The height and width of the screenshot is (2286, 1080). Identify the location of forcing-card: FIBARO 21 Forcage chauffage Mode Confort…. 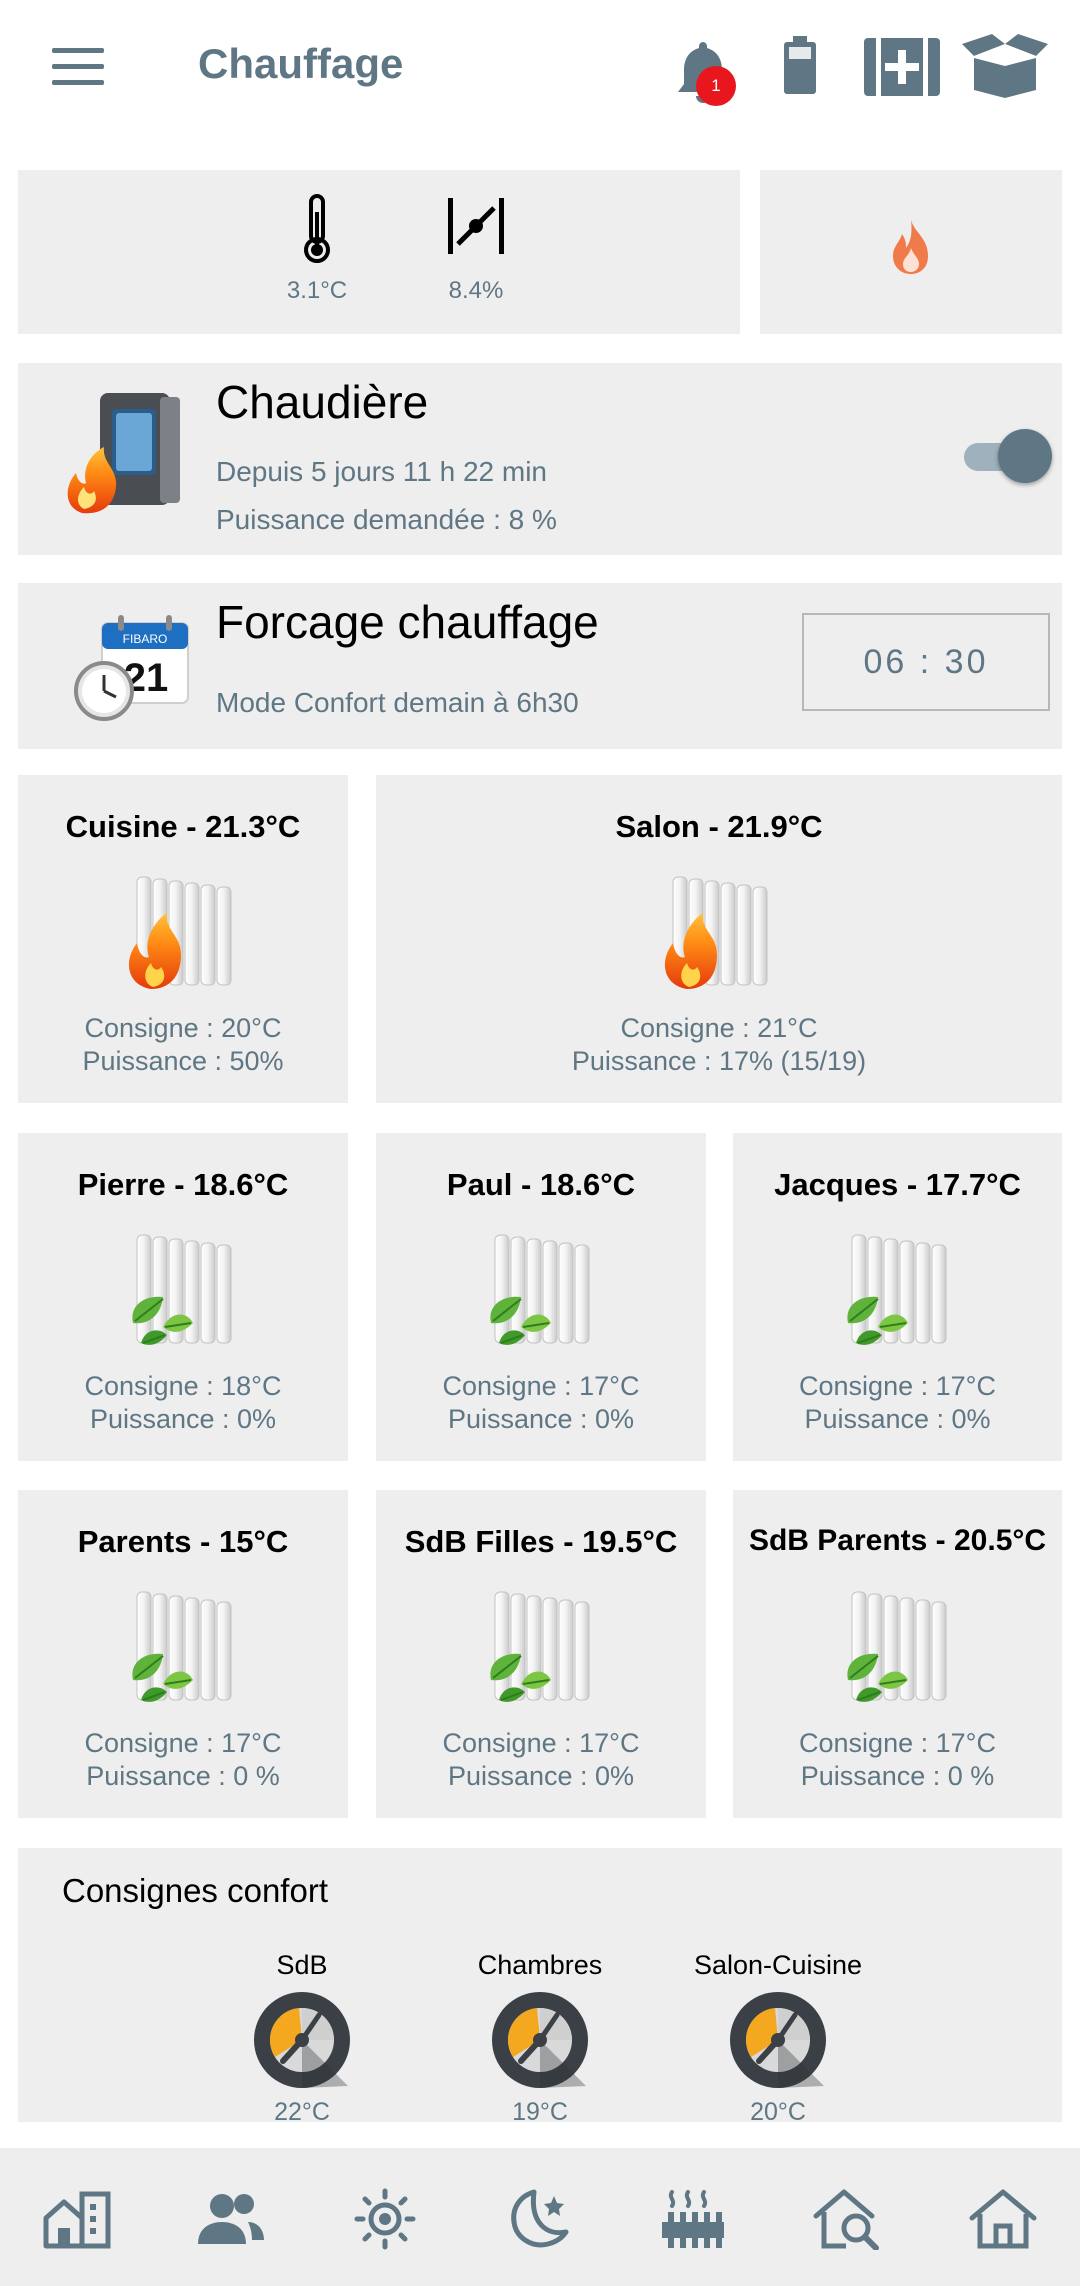
(540, 666).